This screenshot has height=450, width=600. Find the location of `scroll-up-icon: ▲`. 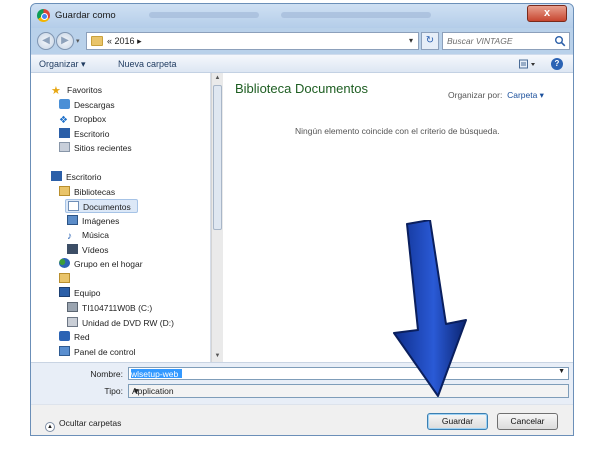

scroll-up-icon: ▲ is located at coordinates (217, 78).